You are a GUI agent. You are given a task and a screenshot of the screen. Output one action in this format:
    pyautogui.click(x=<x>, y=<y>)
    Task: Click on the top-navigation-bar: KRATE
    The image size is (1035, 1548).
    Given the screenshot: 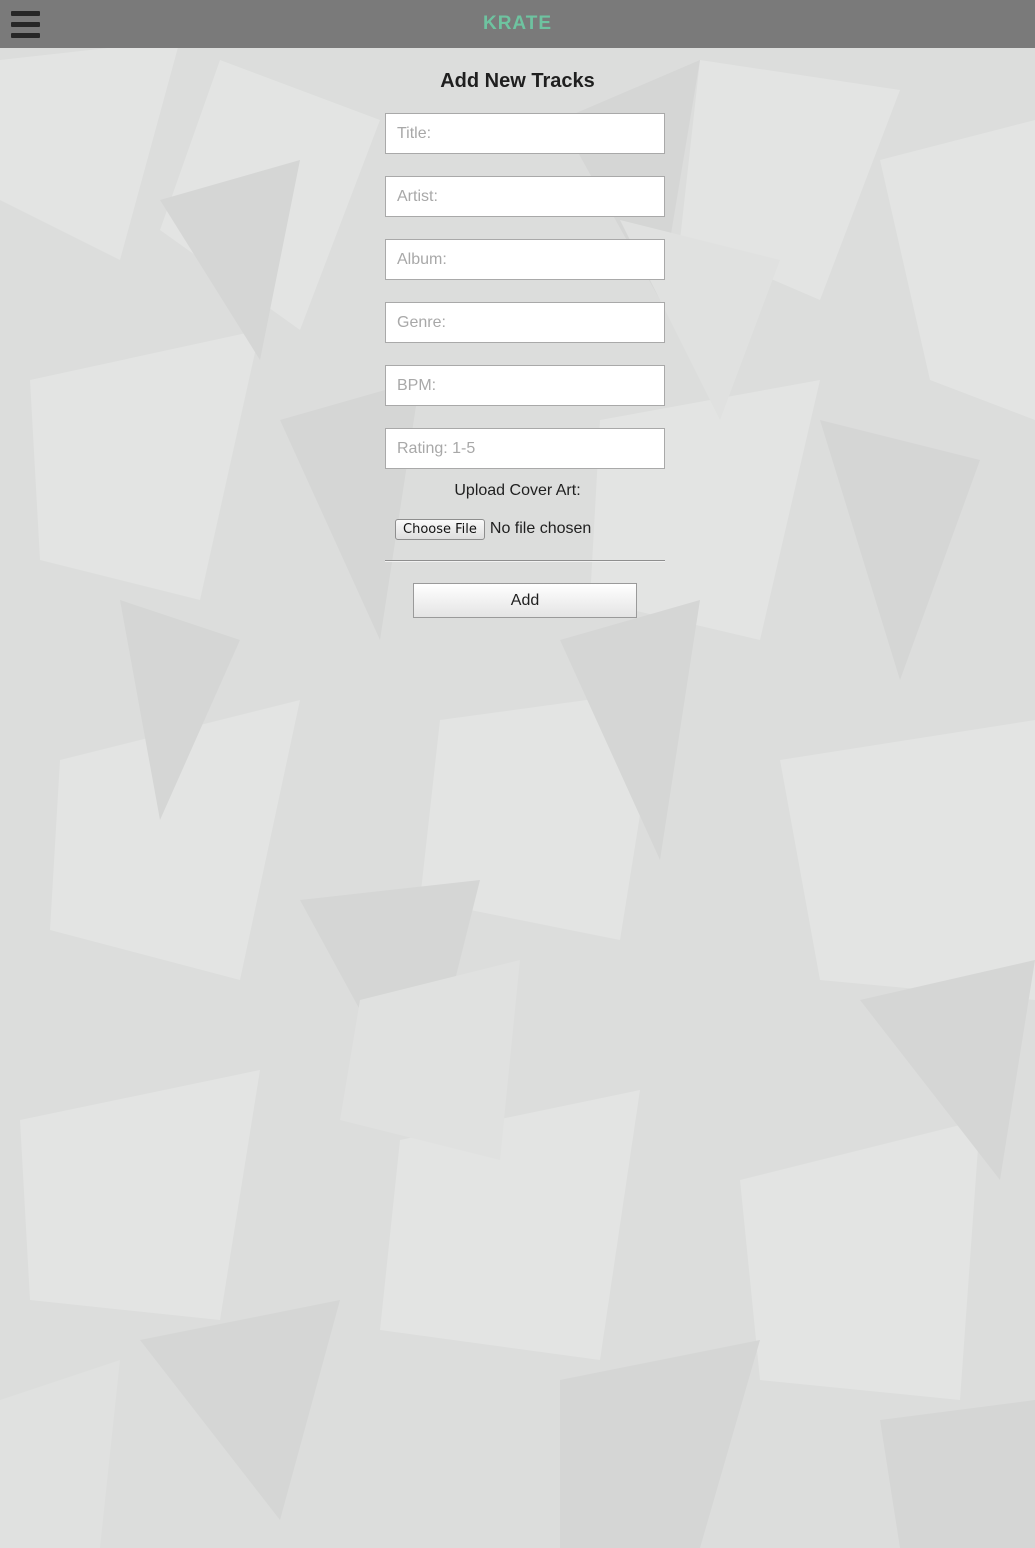 What is the action you would take?
    pyautogui.click(x=517, y=24)
    